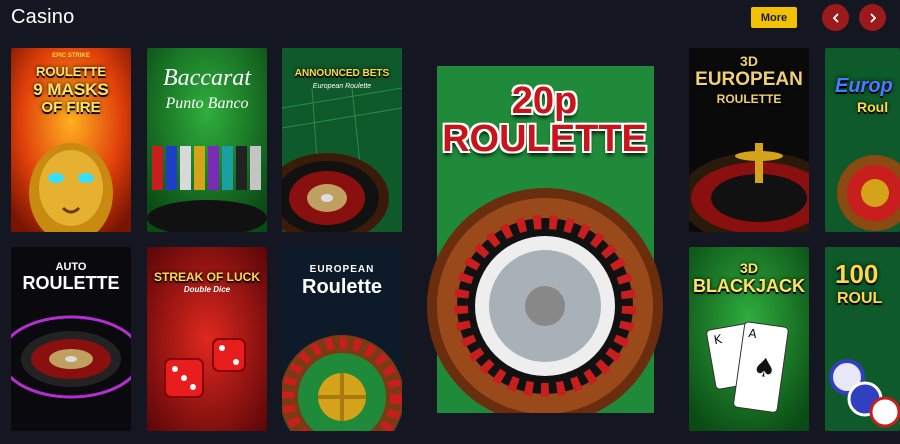 This screenshot has height=444, width=900. Describe the element at coordinates (71, 339) in the screenshot. I see `game-tile-auto-roulette: AUTO ROULETTE` at that location.